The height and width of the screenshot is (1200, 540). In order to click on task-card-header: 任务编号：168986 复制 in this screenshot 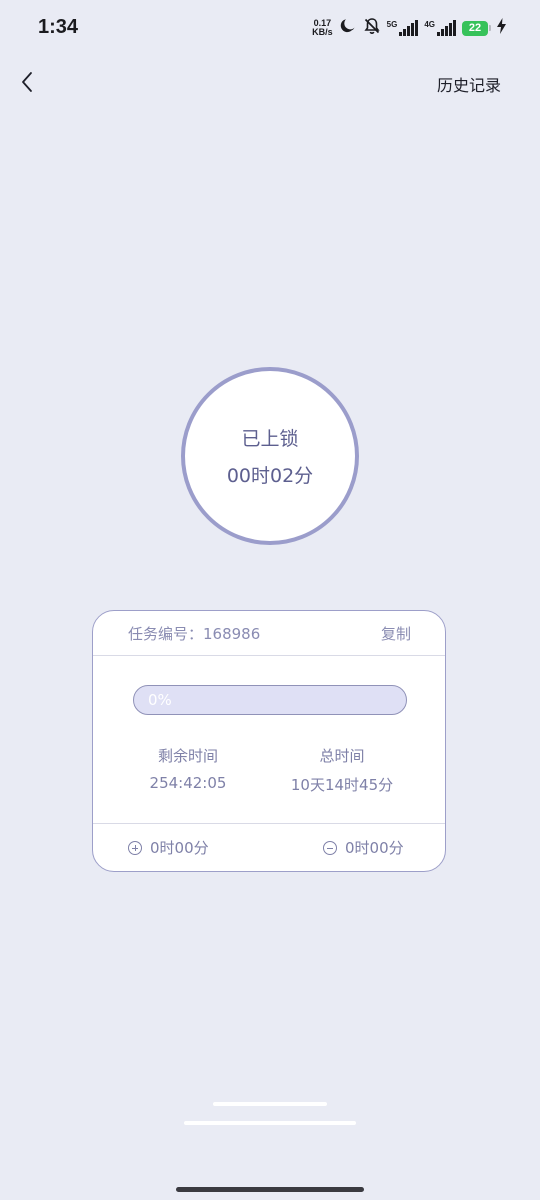, I will do `click(269, 633)`.